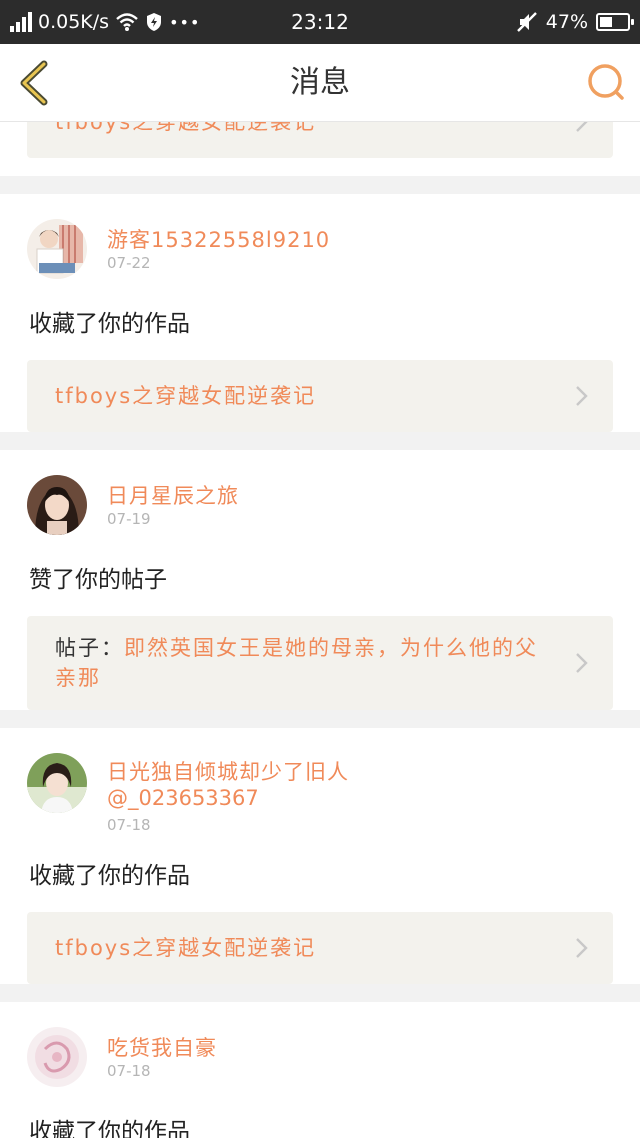 This screenshot has width=640, height=1138. What do you see at coordinates (606, 82) in the screenshot?
I see `search-icon` at bounding box center [606, 82].